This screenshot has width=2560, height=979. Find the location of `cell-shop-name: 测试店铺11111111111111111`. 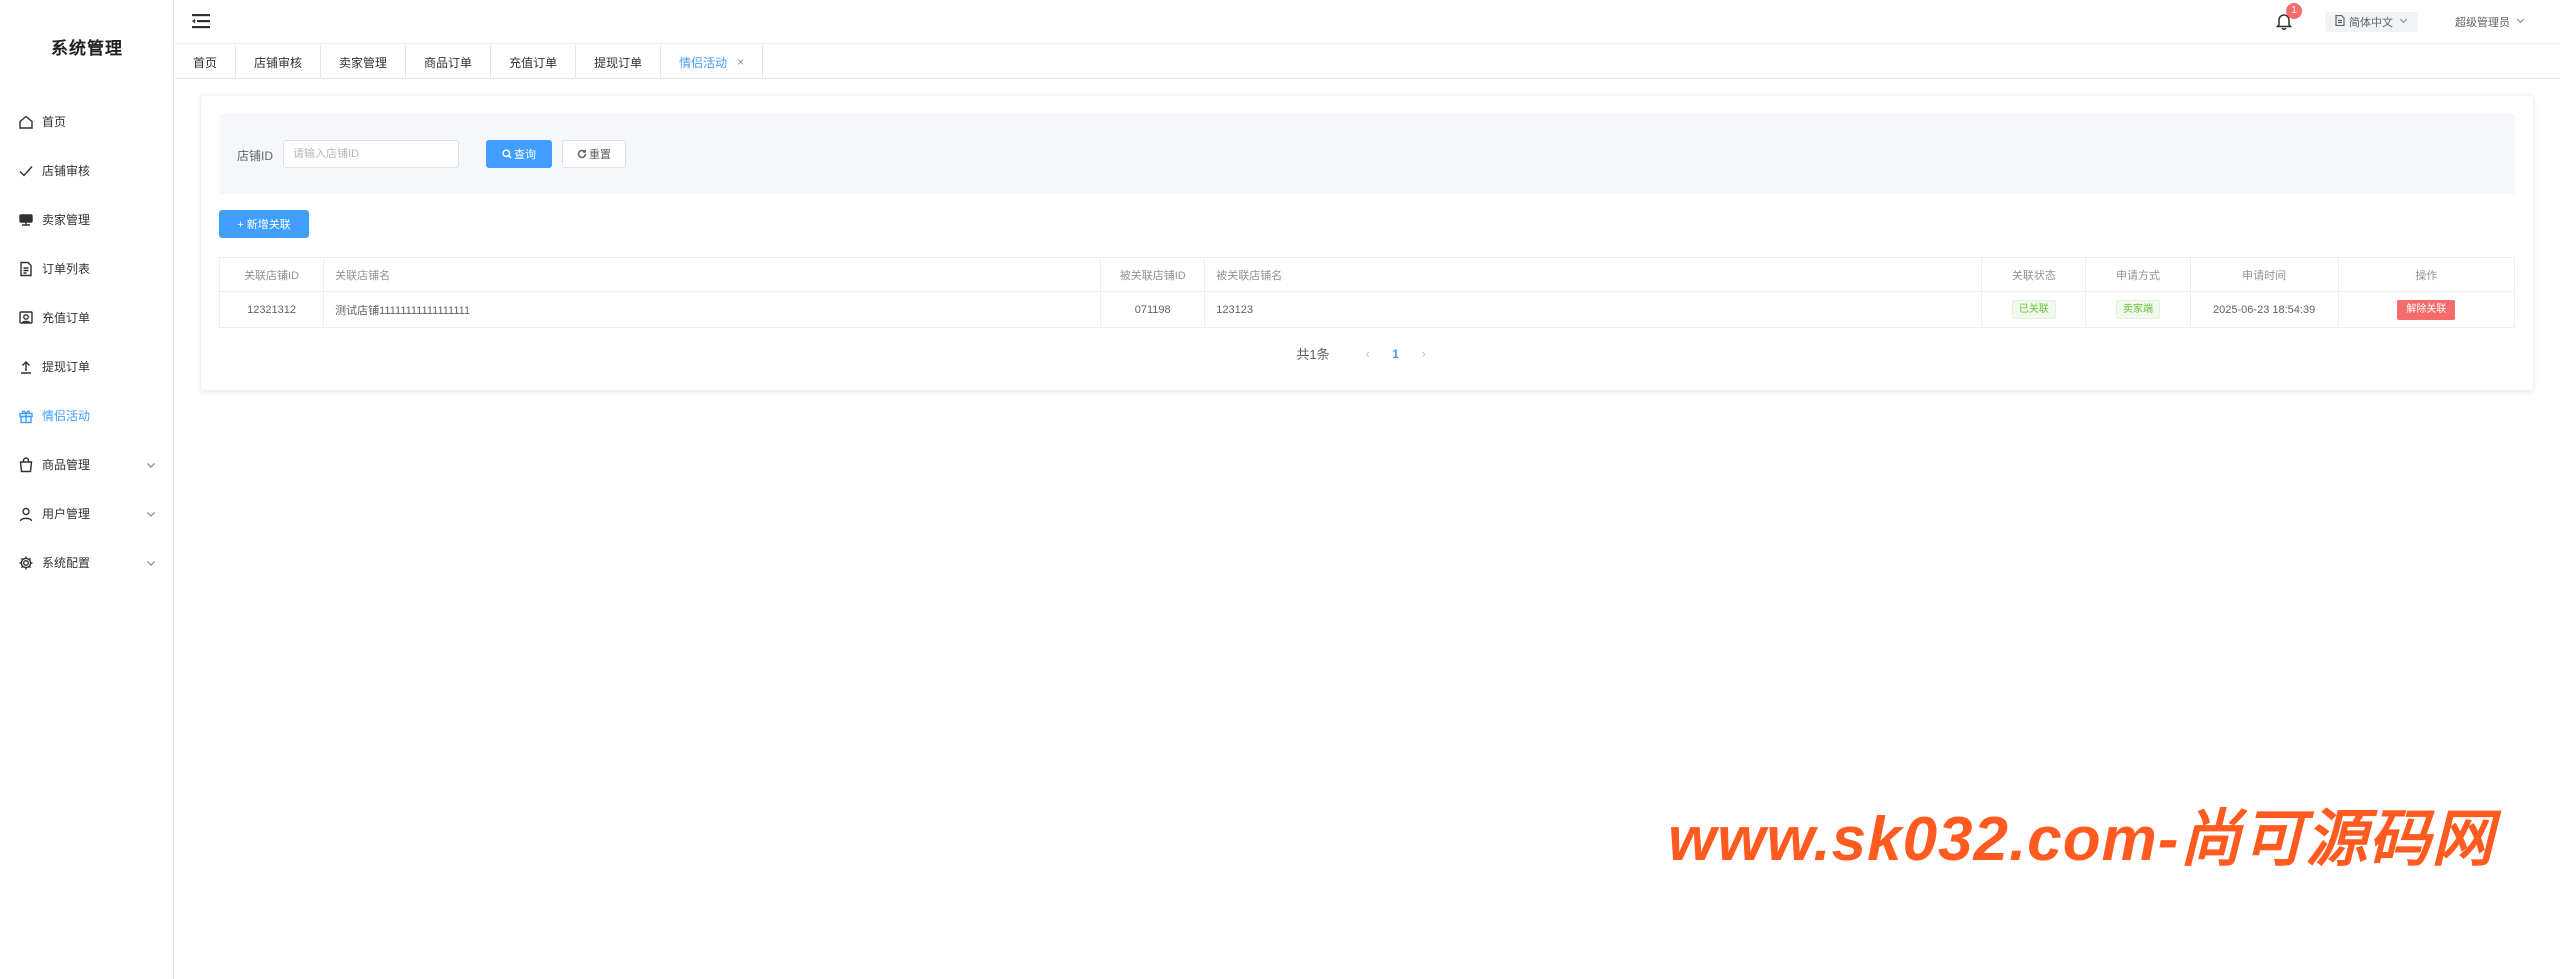

cell-shop-name: 测试店铺11111111111111111 is located at coordinates (712, 309).